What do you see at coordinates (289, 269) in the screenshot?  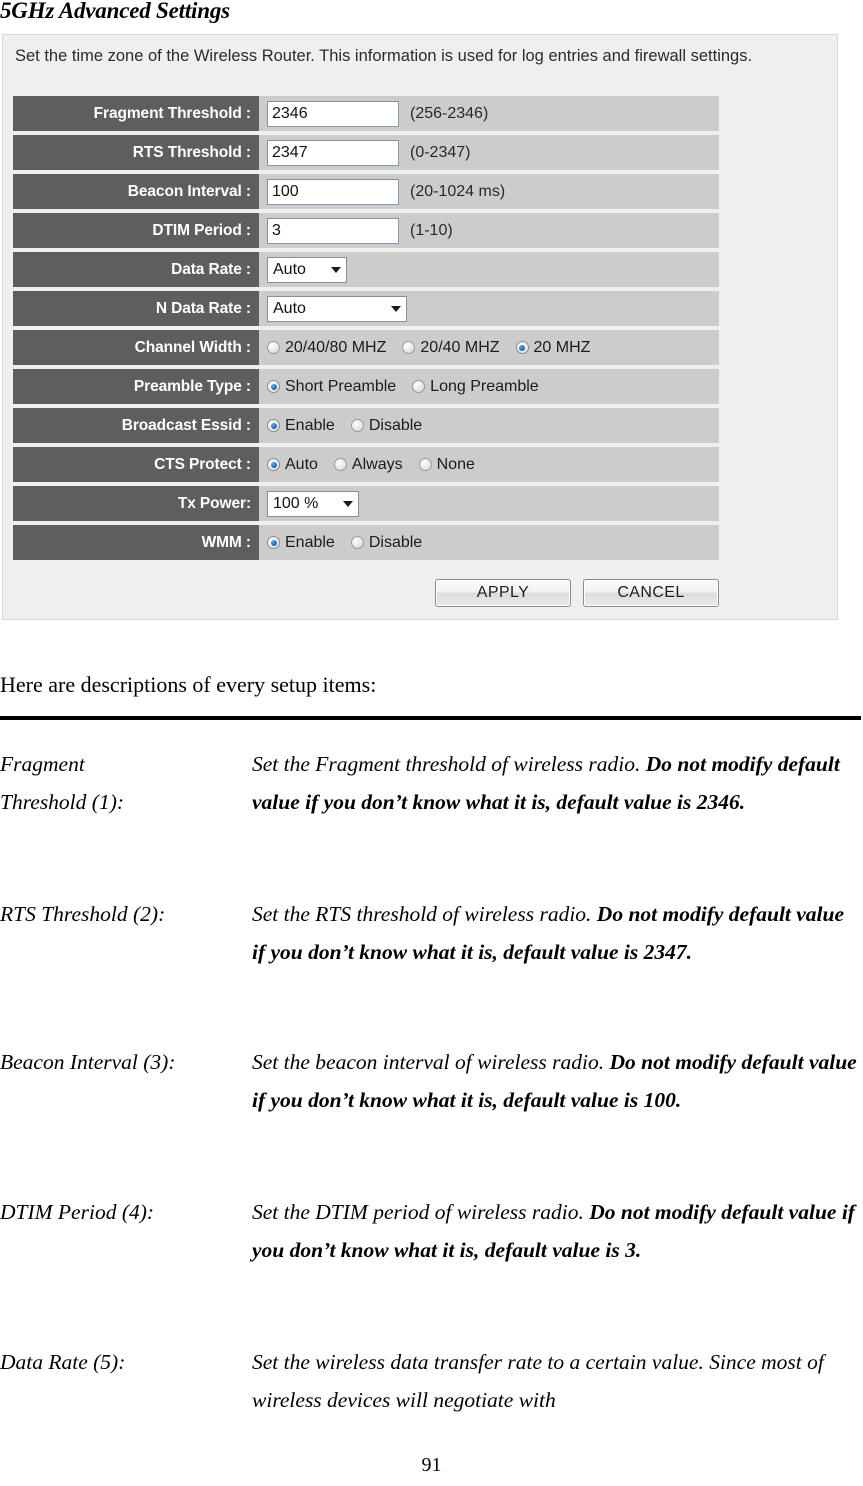 I see `data-rate-selected-value: Auto` at bounding box center [289, 269].